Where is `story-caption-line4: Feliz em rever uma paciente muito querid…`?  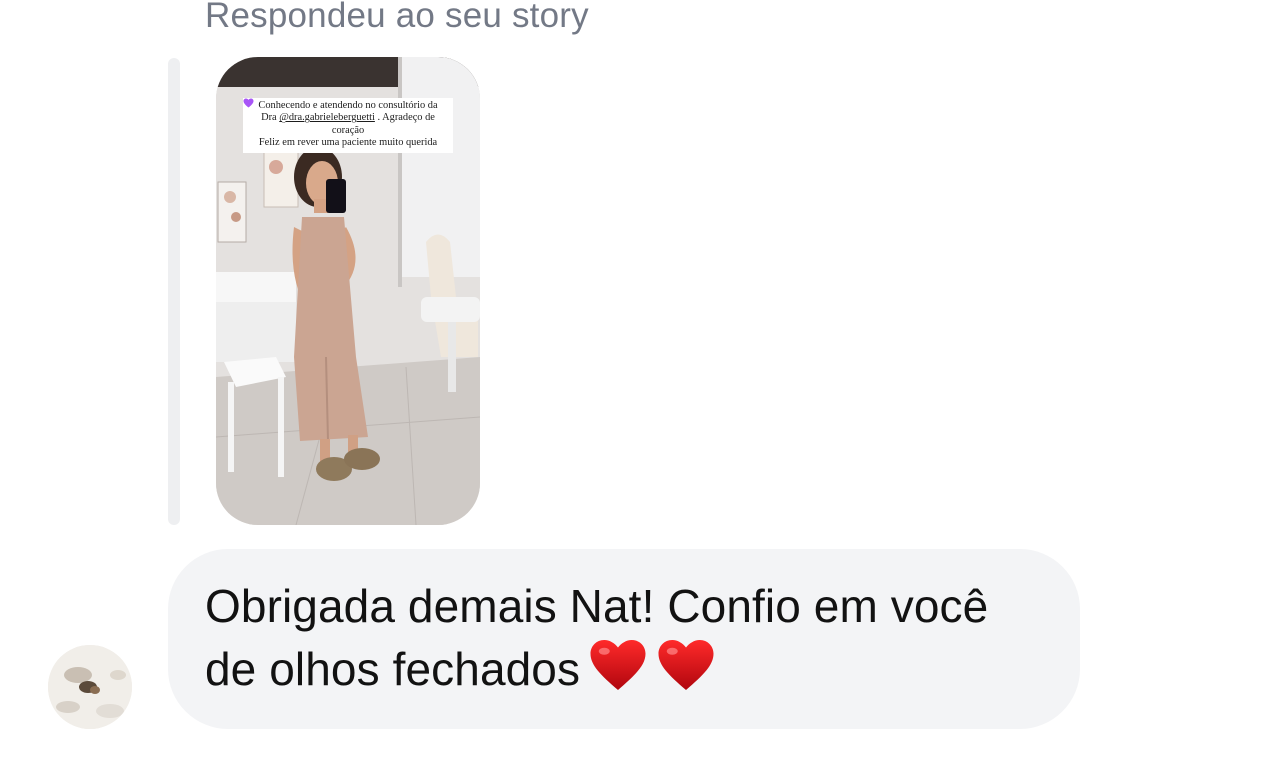 story-caption-line4: Feliz em rever uma paciente muito querid… is located at coordinates (348, 143).